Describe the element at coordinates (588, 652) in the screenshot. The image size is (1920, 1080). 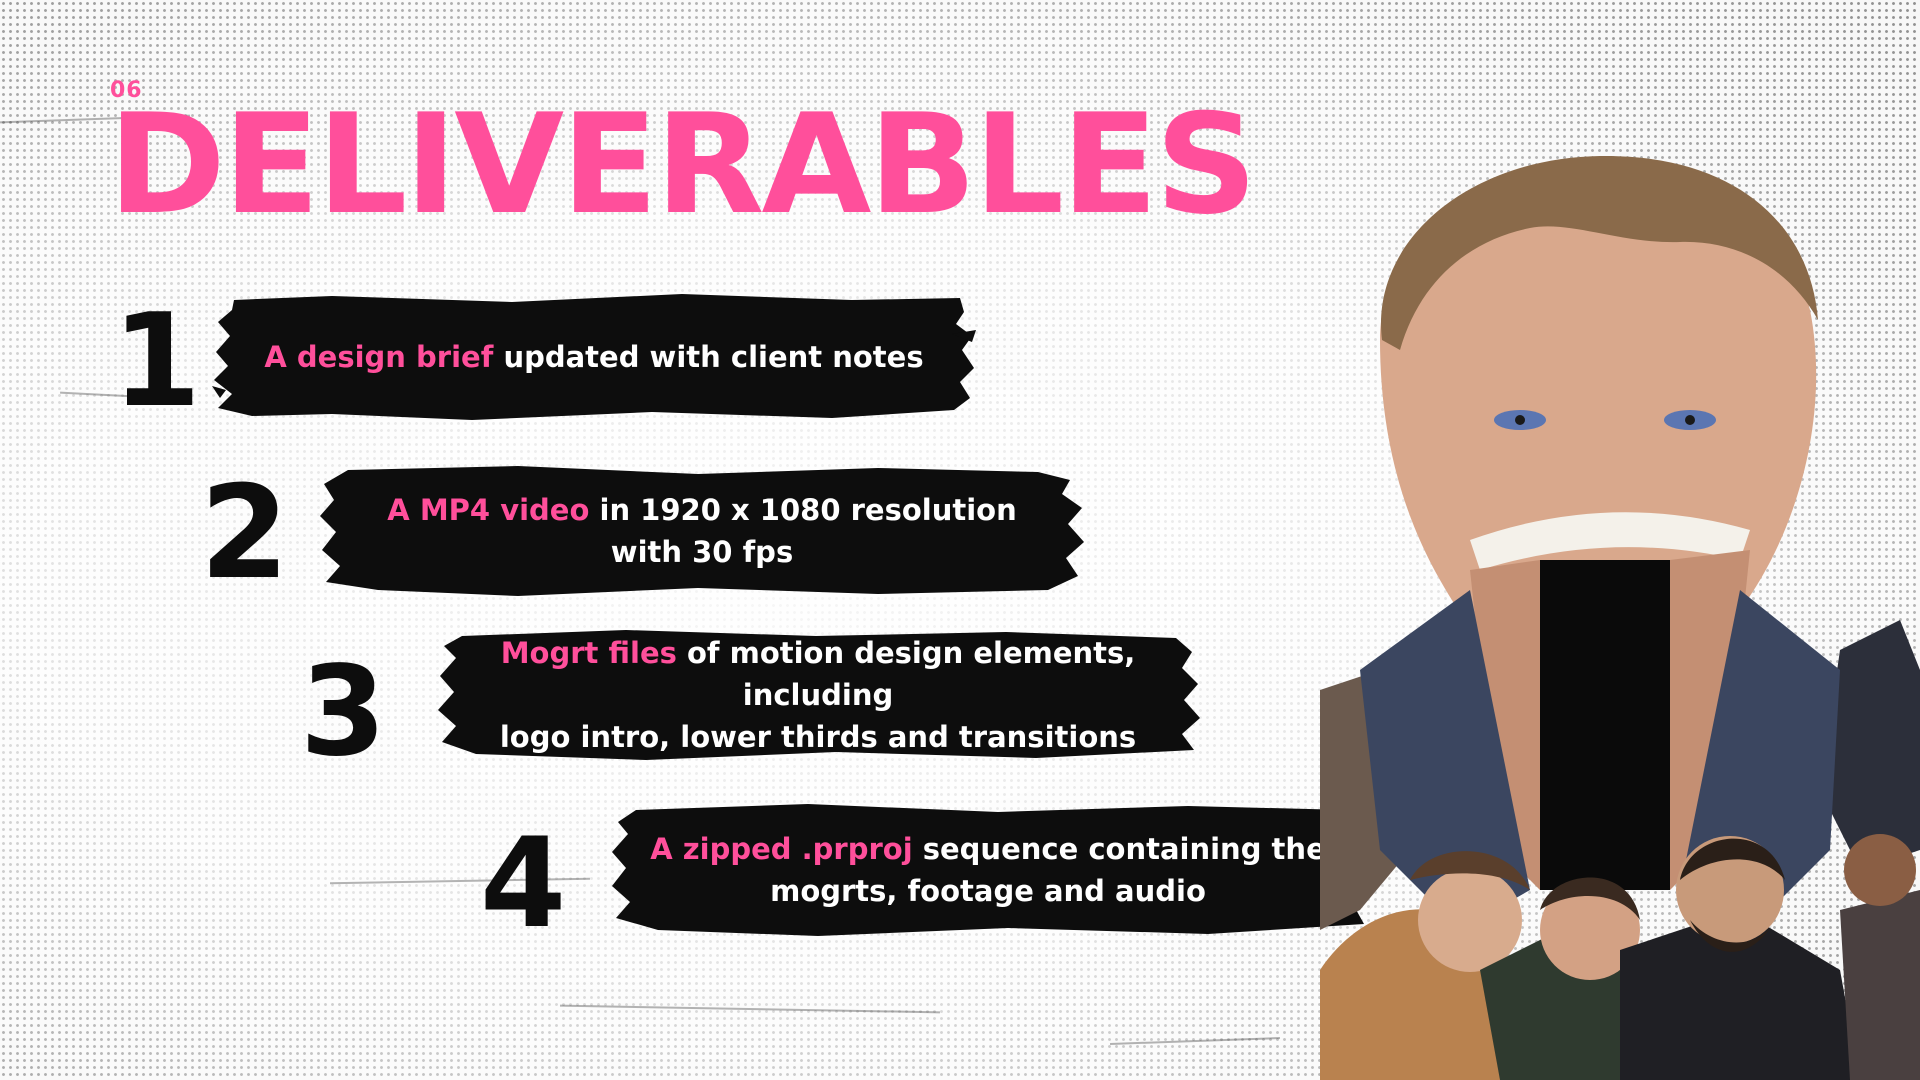
I see `deliverable-highlight: Mogrt files` at that location.